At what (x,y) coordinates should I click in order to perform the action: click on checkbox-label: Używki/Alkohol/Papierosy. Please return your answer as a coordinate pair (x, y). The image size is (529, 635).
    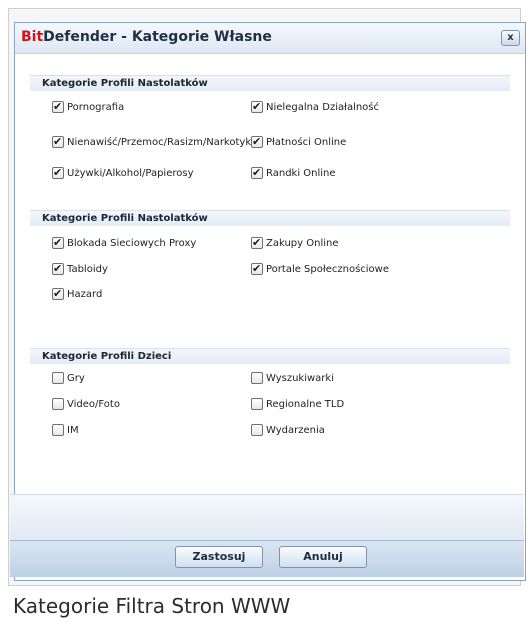
    Looking at the image, I should click on (130, 173).